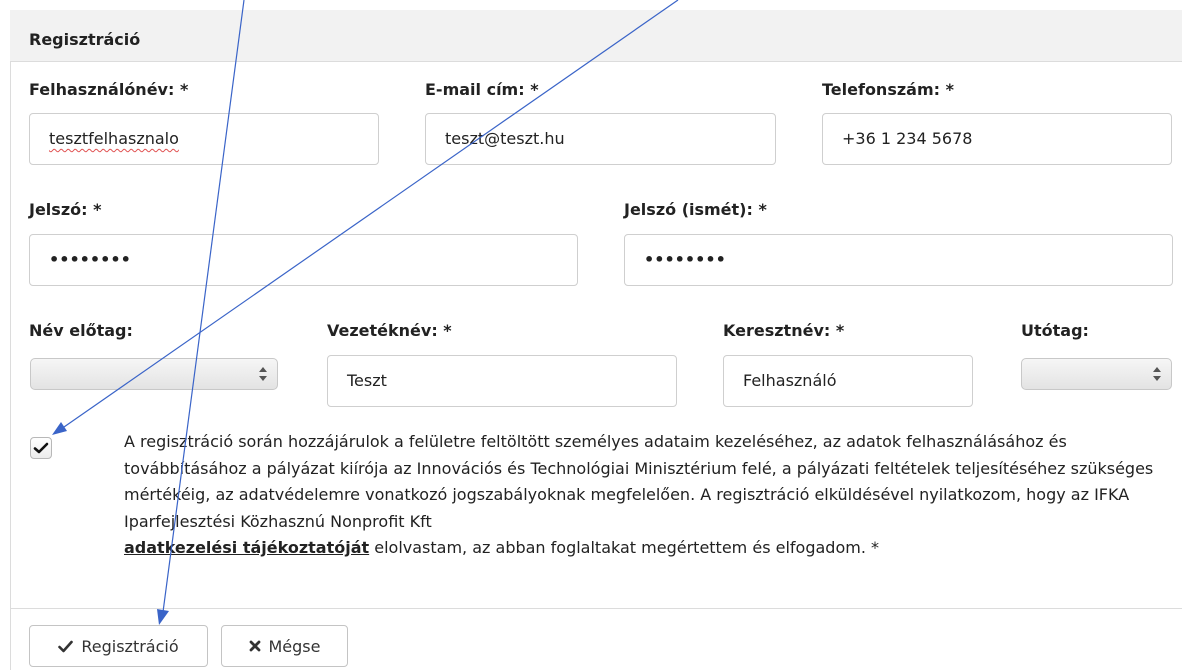  Describe the element at coordinates (204, 139) in the screenshot. I see `username-input: tesztfelhasznalo` at that location.